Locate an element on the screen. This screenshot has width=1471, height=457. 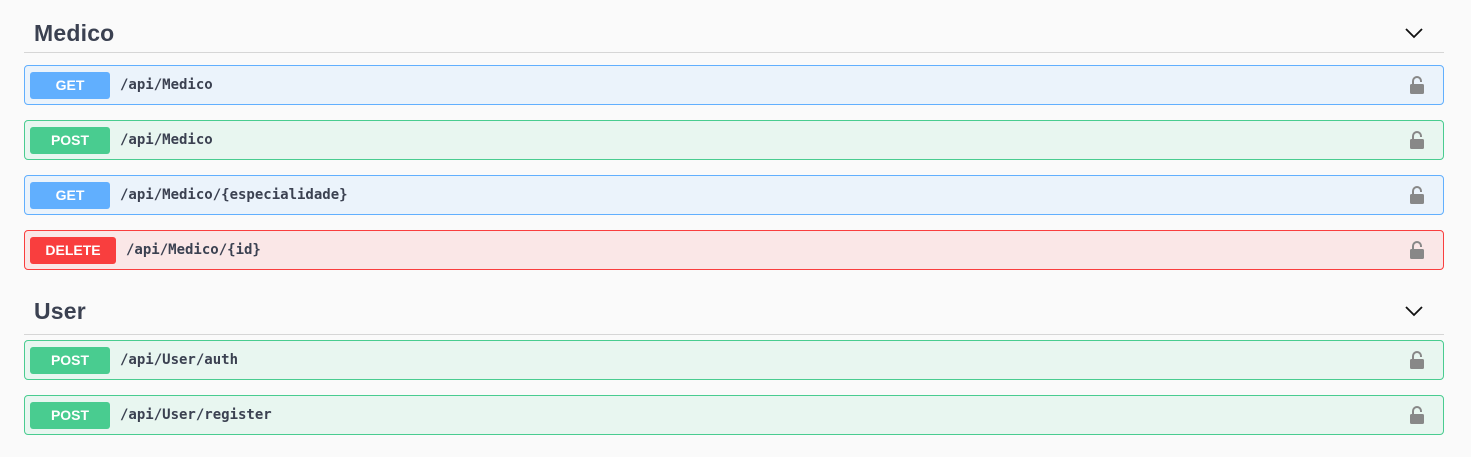
operation-wrap: POST /api/User/register is located at coordinates (734, 415).